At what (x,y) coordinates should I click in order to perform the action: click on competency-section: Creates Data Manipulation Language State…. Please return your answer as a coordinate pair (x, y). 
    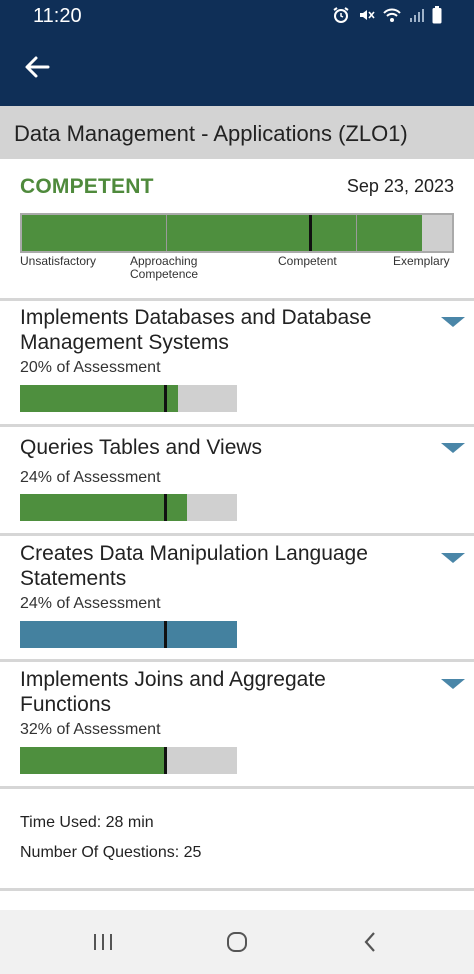
    Looking at the image, I should click on (237, 600).